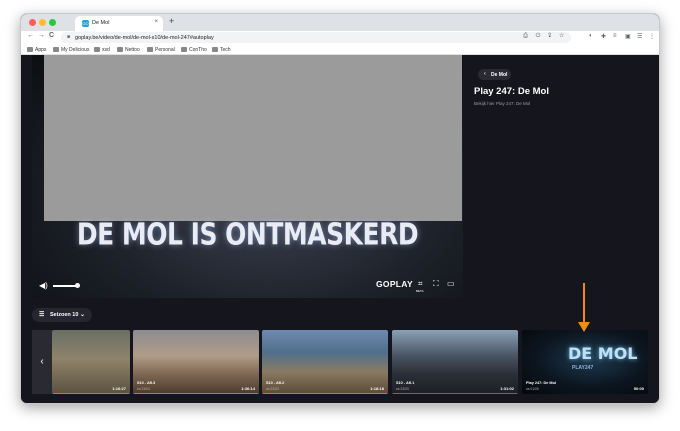 The image size is (680, 431). I want to click on season-label: Seizoen 10, so click(64, 315).